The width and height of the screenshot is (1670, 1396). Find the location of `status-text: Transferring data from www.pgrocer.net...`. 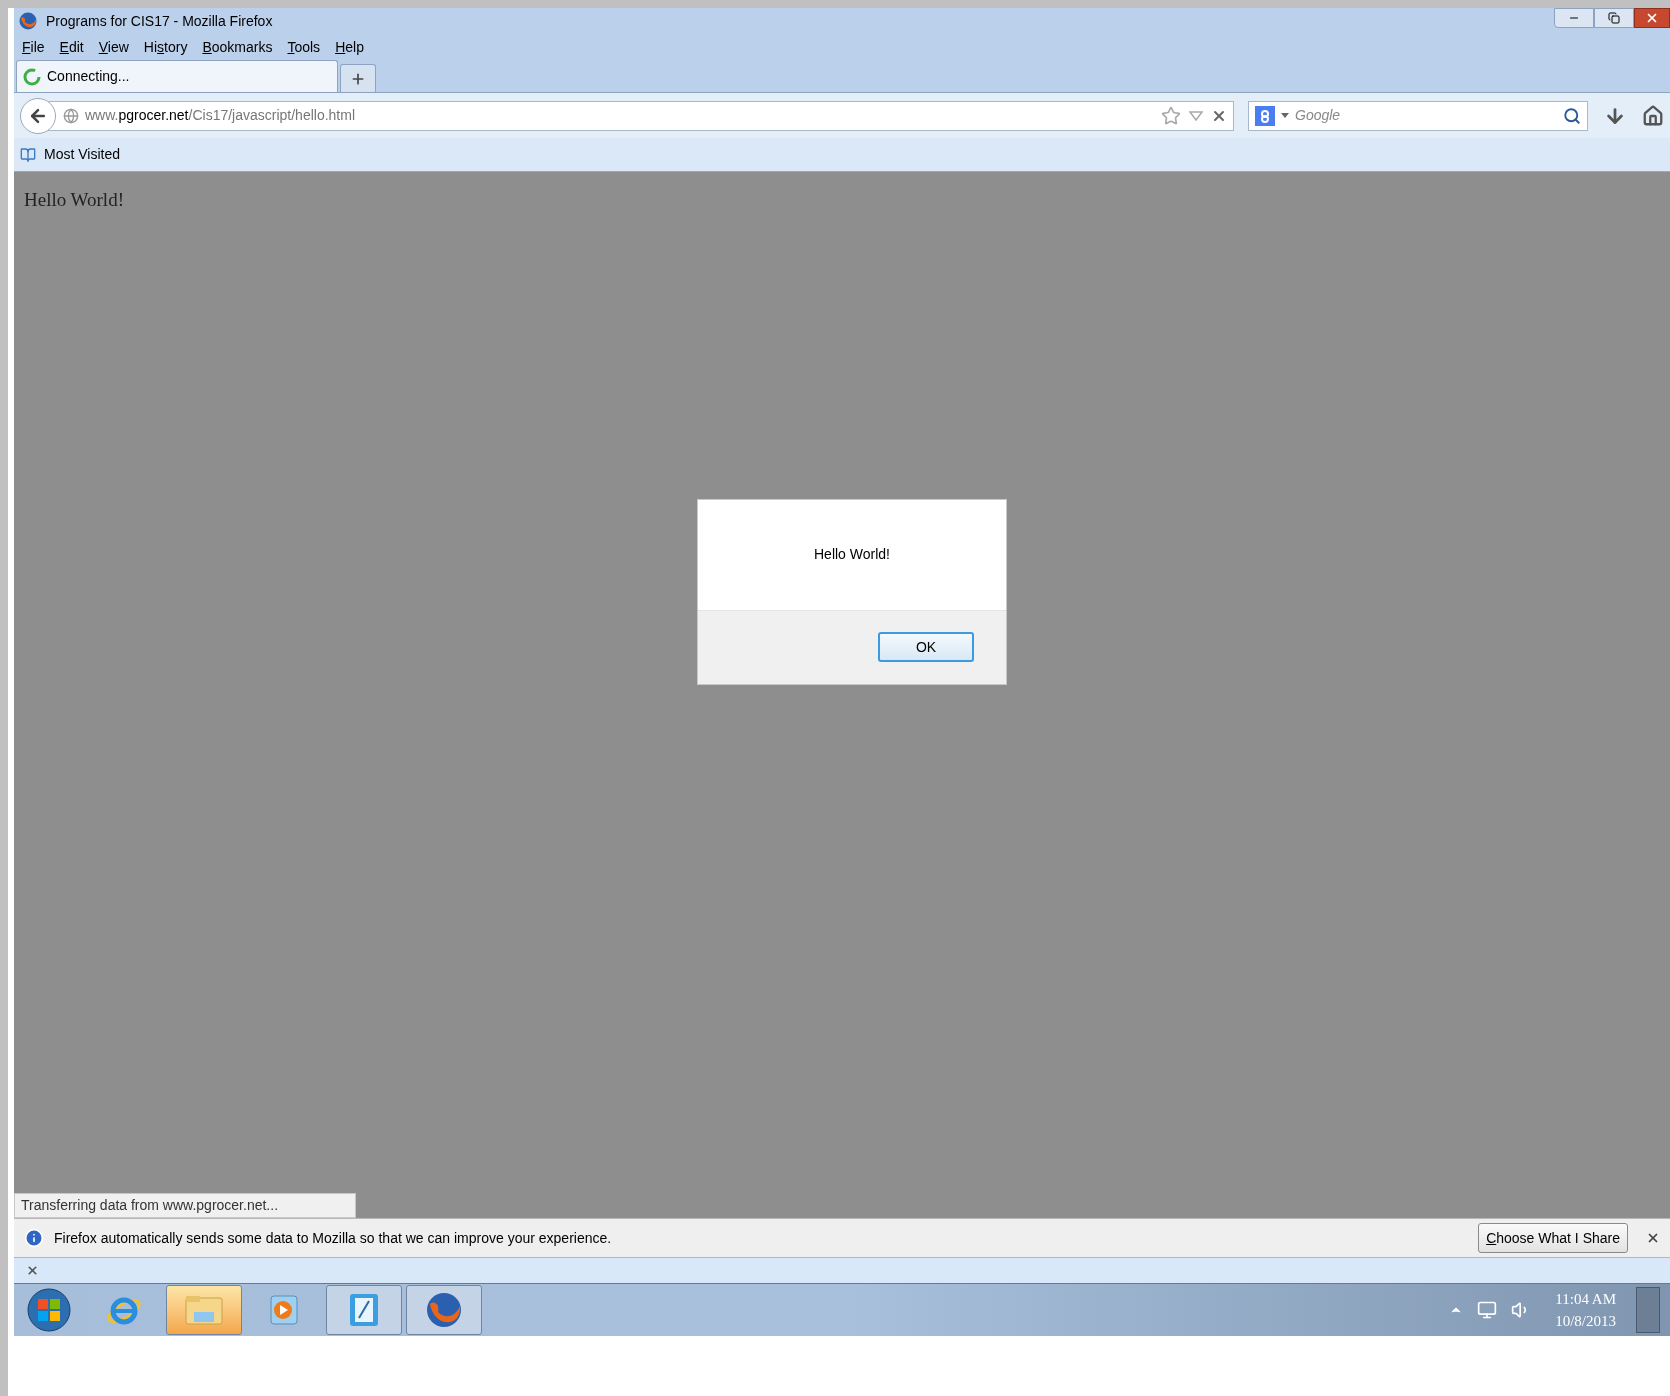

status-text: Transferring data from www.pgrocer.net... is located at coordinates (185, 1205).